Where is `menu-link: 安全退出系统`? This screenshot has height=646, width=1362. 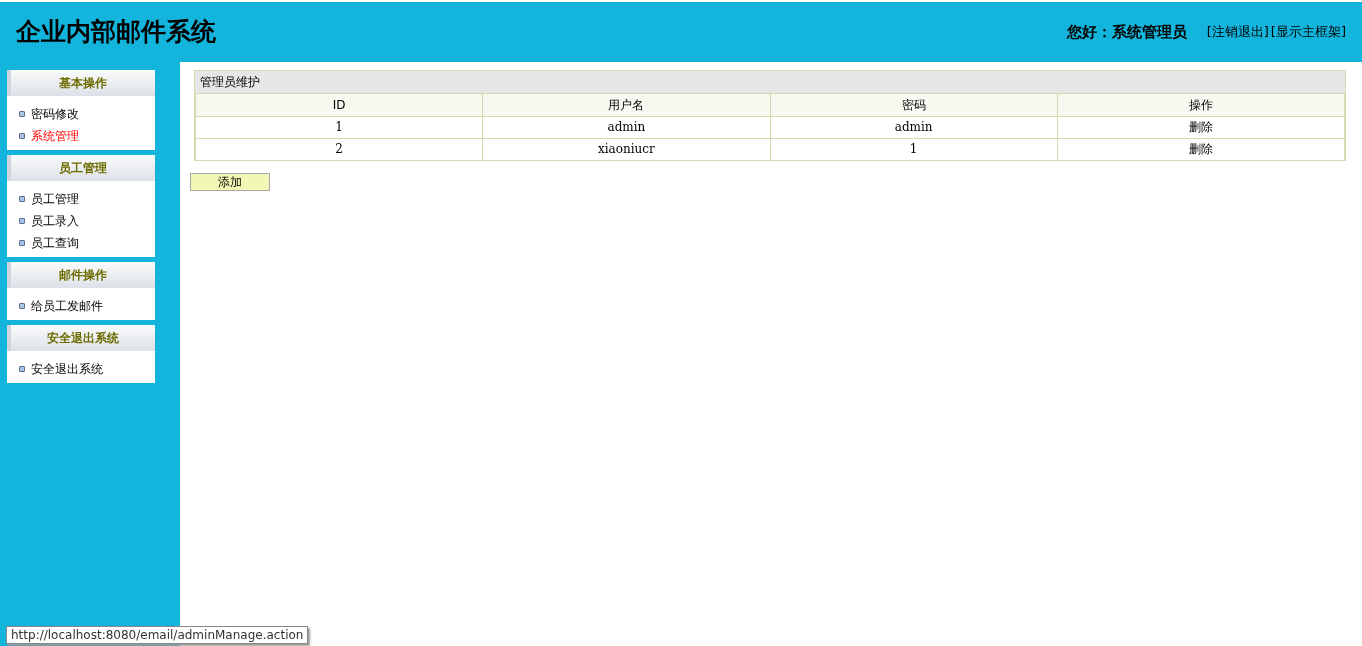
menu-link: 安全退出系统 is located at coordinates (67, 369).